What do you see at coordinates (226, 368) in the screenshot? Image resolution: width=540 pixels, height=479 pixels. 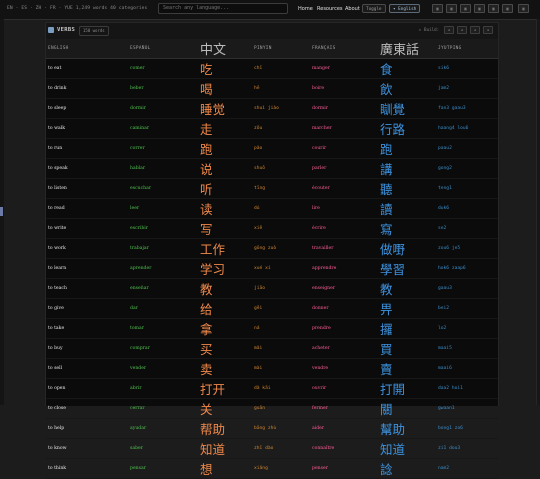 I see `chinese-cell: 卖` at bounding box center [226, 368].